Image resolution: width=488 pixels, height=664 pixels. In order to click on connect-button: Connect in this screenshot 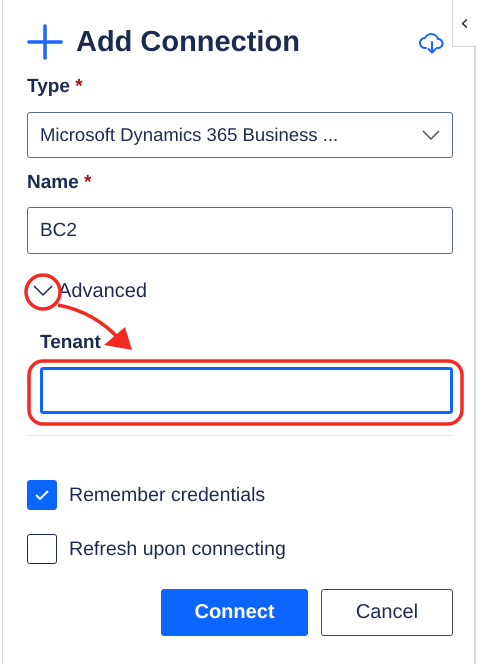, I will do `click(234, 612)`.